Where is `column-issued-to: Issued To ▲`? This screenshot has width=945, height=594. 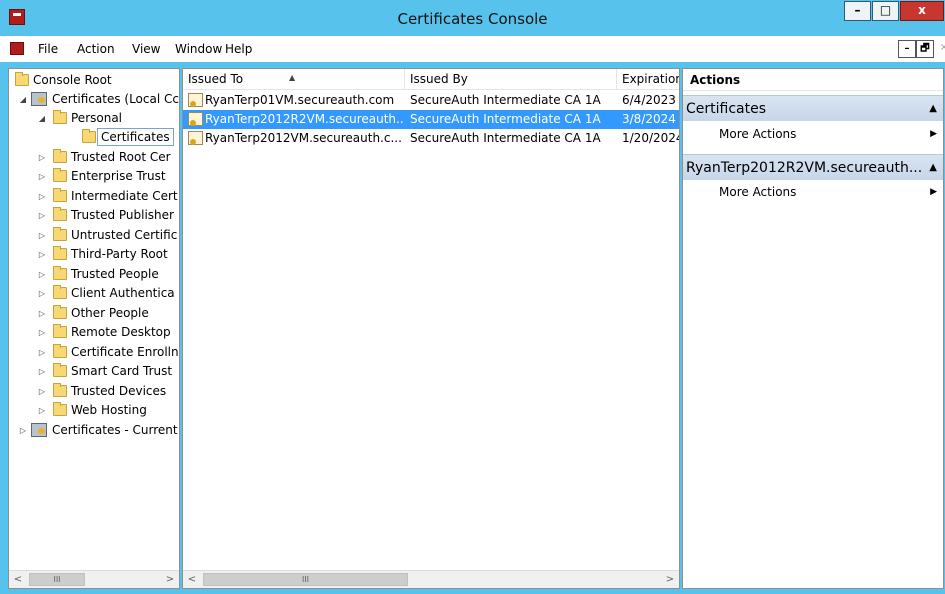 column-issued-to: Issued To ▲ is located at coordinates (294, 79).